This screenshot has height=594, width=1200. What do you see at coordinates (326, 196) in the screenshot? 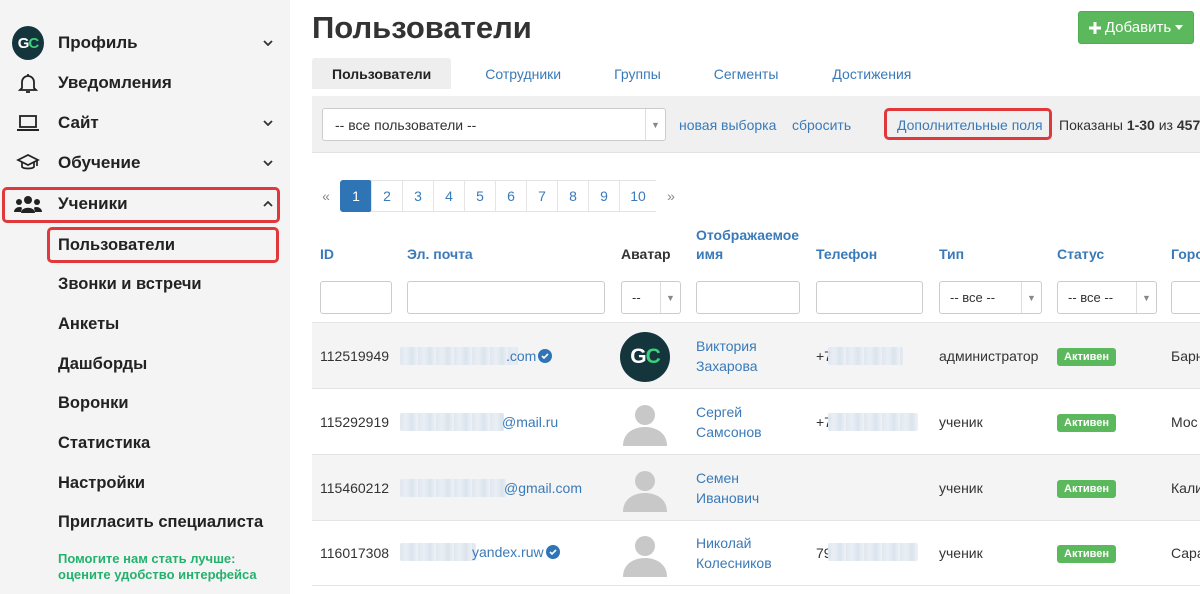
I see `pagination-prev: «` at bounding box center [326, 196].